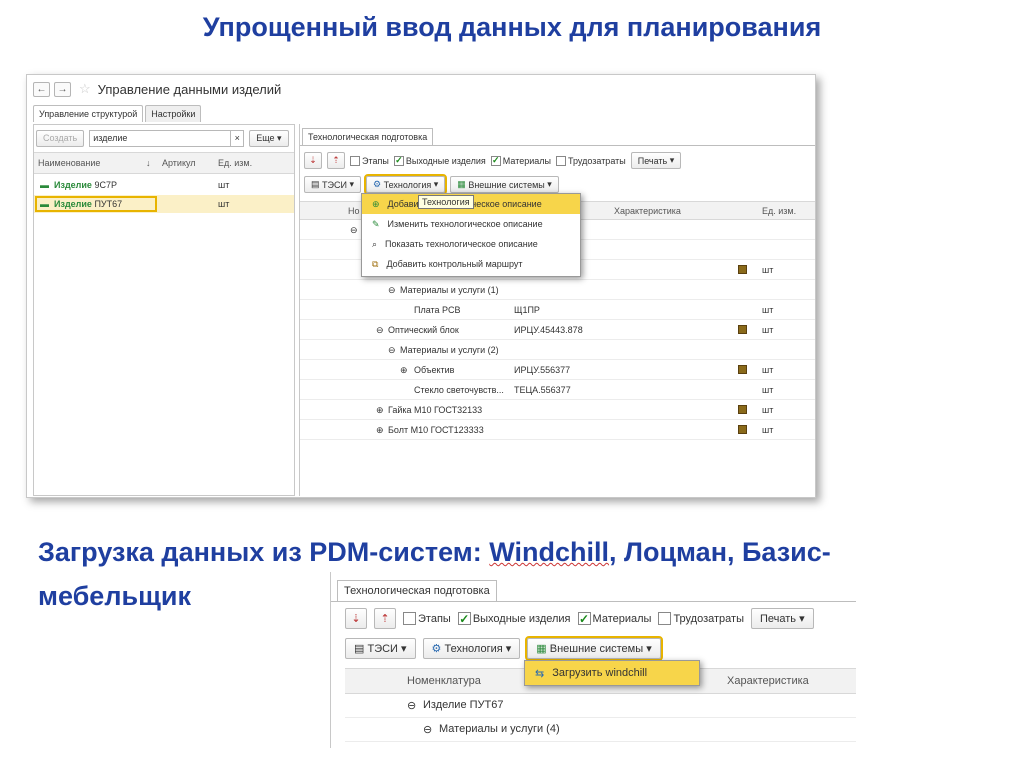  I want to click on table-row: ⊖ Материалы и услуги (2), so click(557, 350).